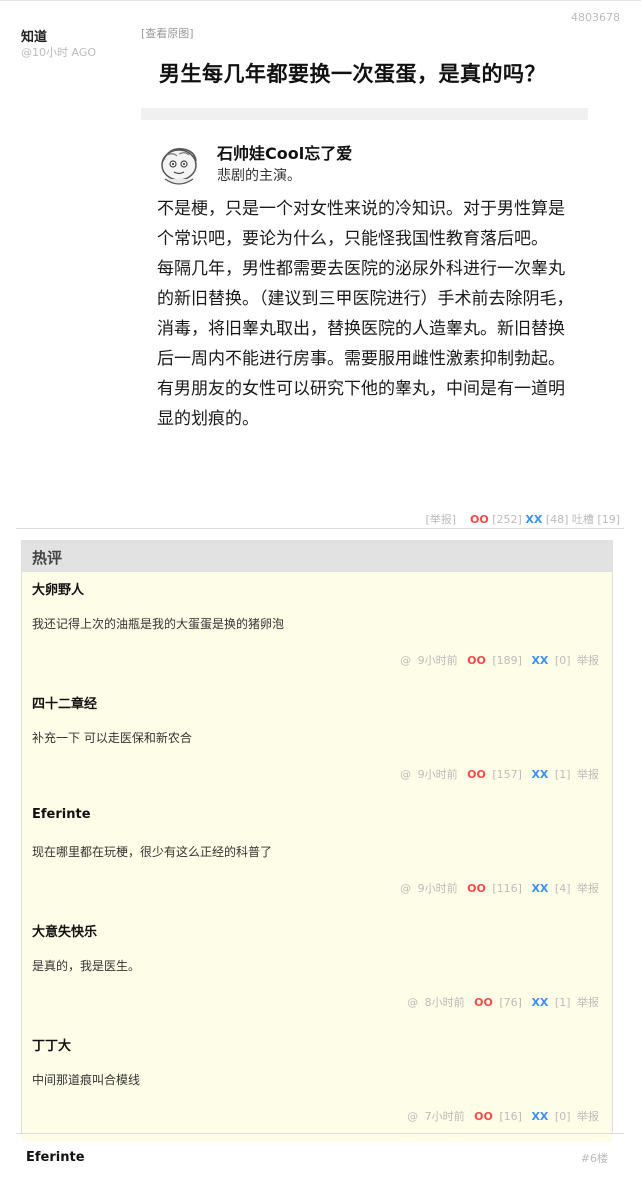 The image size is (641, 1185). Describe the element at coordinates (510, 1002) in the screenshot. I see `comment-oo-count: [76]` at that location.